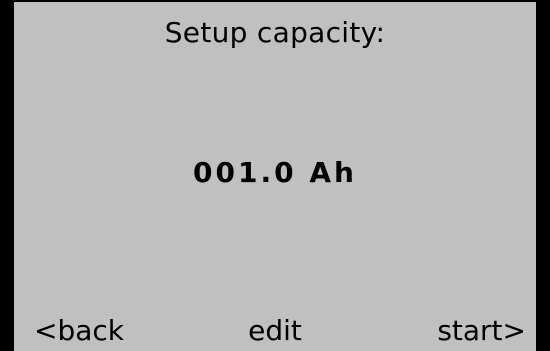 Image resolution: width=550 pixels, height=351 pixels. What do you see at coordinates (79, 331) in the screenshot?
I see `back-softkey: <back` at bounding box center [79, 331].